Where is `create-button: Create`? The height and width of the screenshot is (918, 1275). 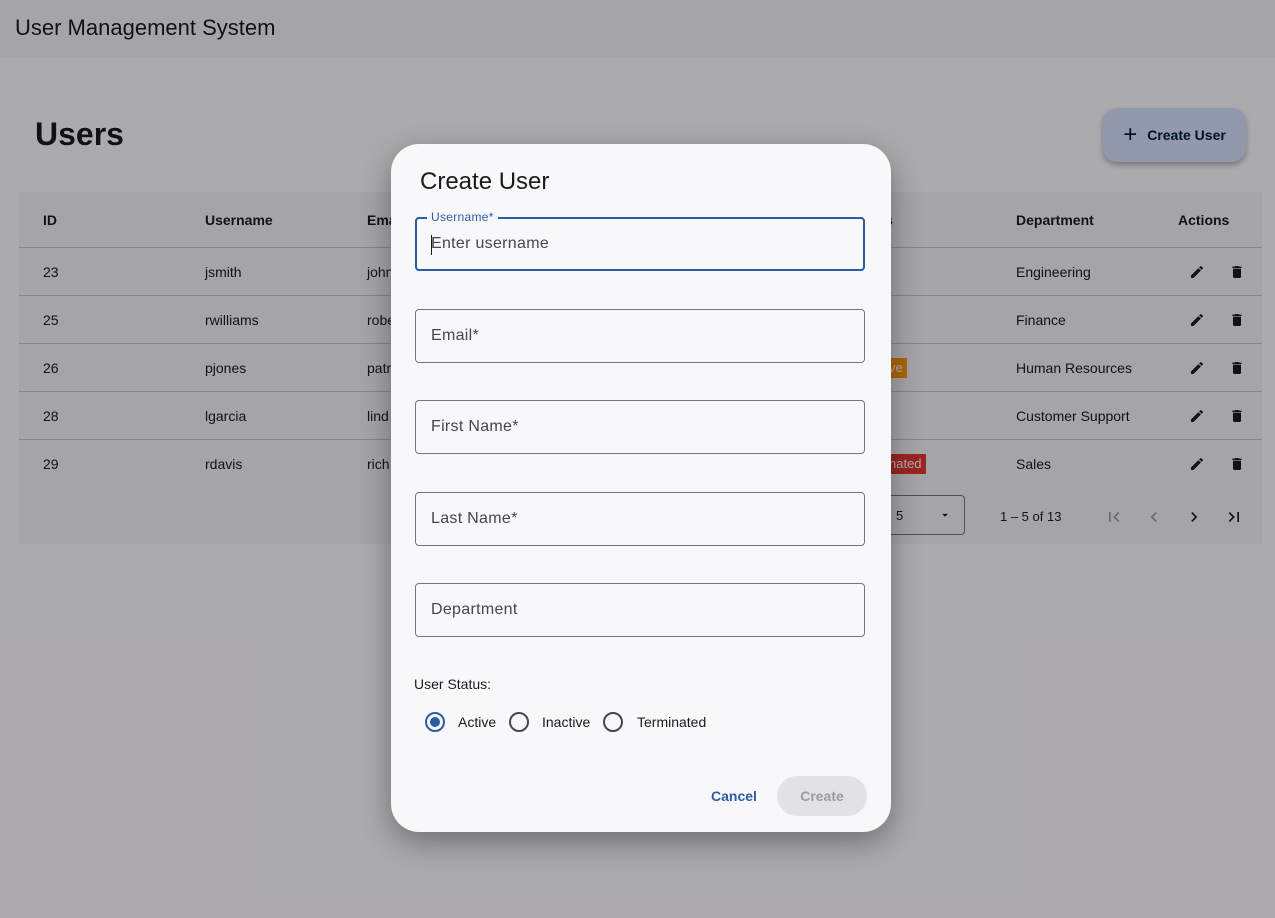 create-button: Create is located at coordinates (822, 796).